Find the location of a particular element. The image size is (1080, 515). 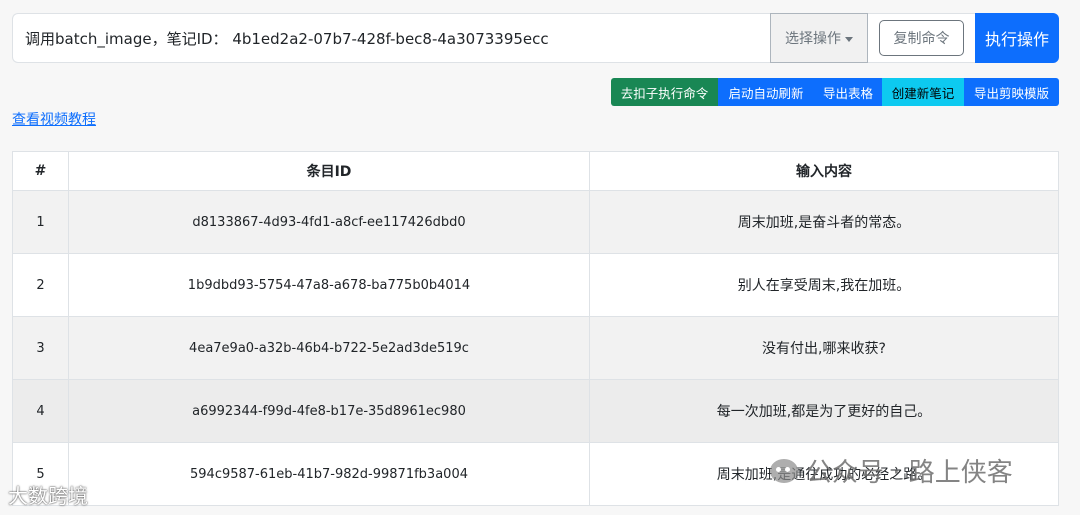

header-input-content: 输入内容 is located at coordinates (824, 171).